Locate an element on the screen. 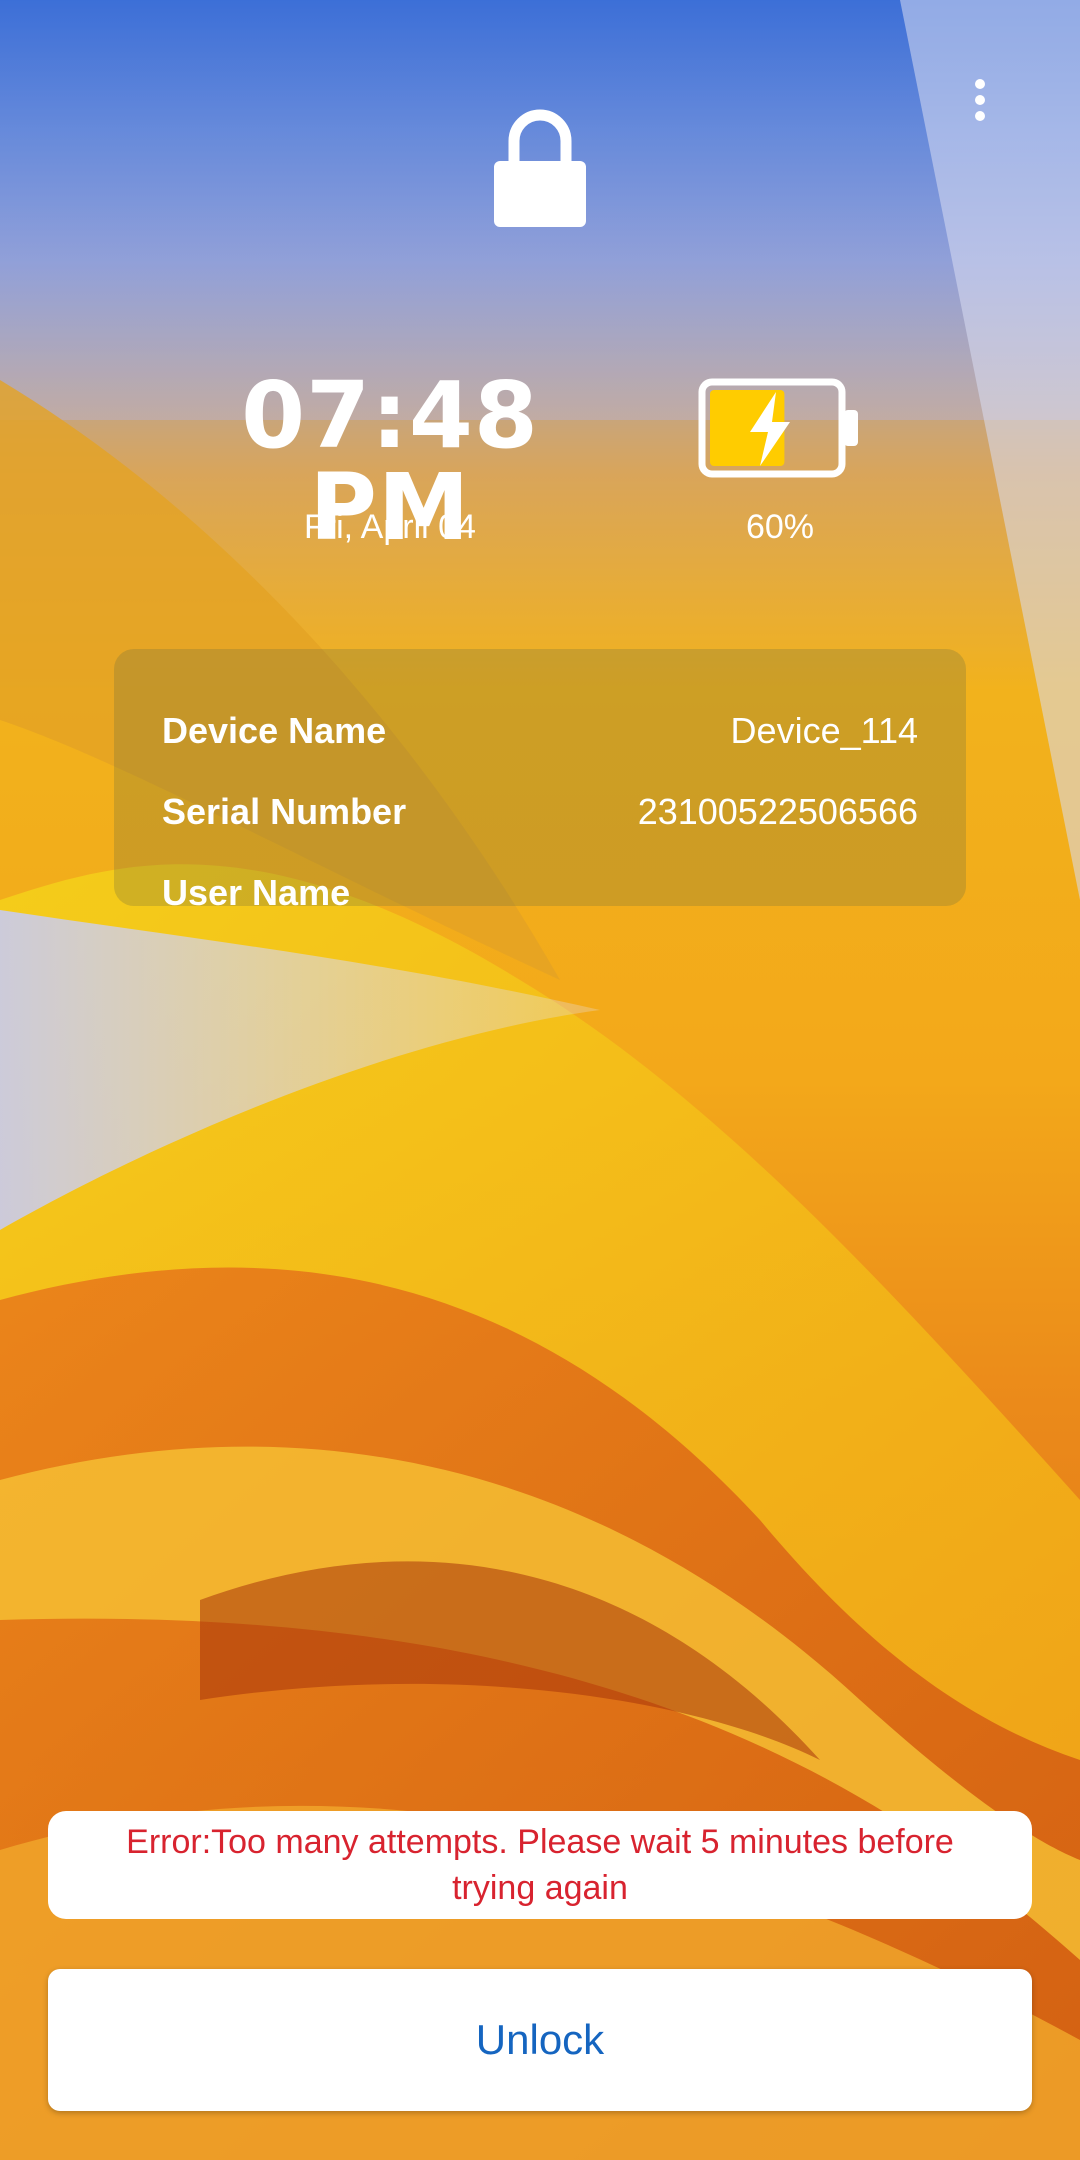 Image resolution: width=1080 pixels, height=2160 pixels. clock-date: Fri, April 04 is located at coordinates (390, 527).